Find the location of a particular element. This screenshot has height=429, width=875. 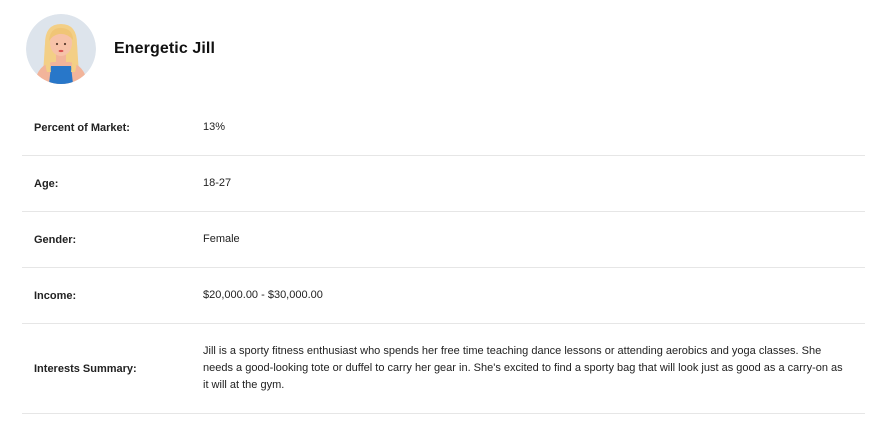

attribute-label: Percent of Market: is located at coordinates (82, 127).